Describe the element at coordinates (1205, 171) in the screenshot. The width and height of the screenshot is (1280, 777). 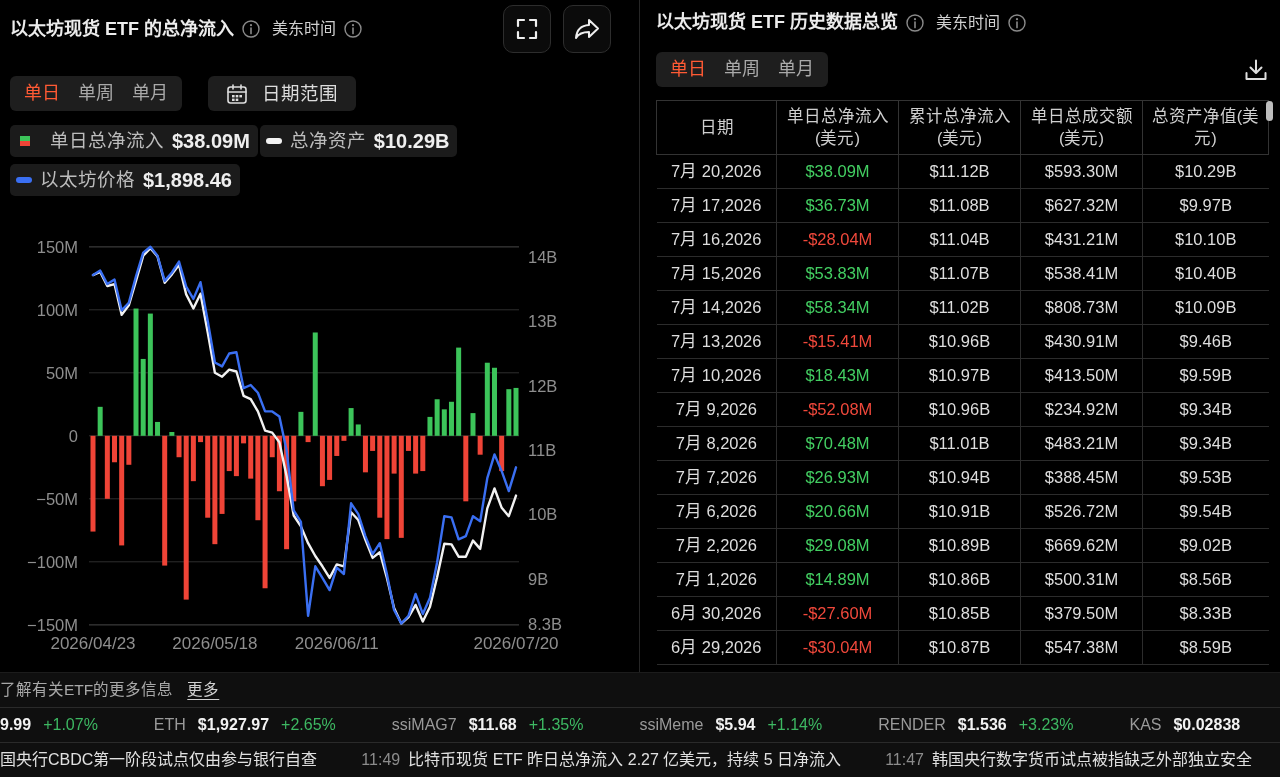
I see `table-cell: $10.29B` at that location.